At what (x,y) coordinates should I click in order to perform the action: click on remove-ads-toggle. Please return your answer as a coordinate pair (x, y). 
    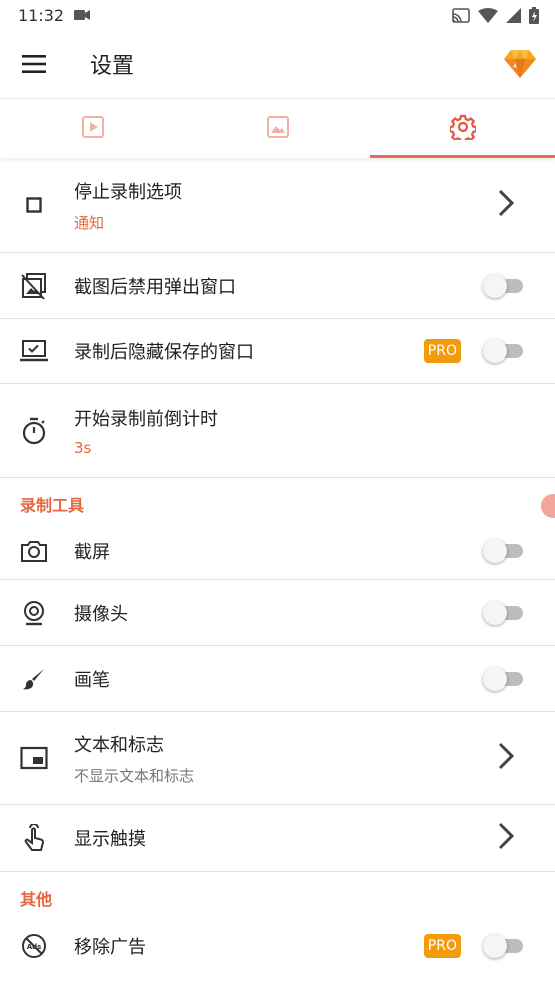
    Looking at the image, I should click on (504, 946).